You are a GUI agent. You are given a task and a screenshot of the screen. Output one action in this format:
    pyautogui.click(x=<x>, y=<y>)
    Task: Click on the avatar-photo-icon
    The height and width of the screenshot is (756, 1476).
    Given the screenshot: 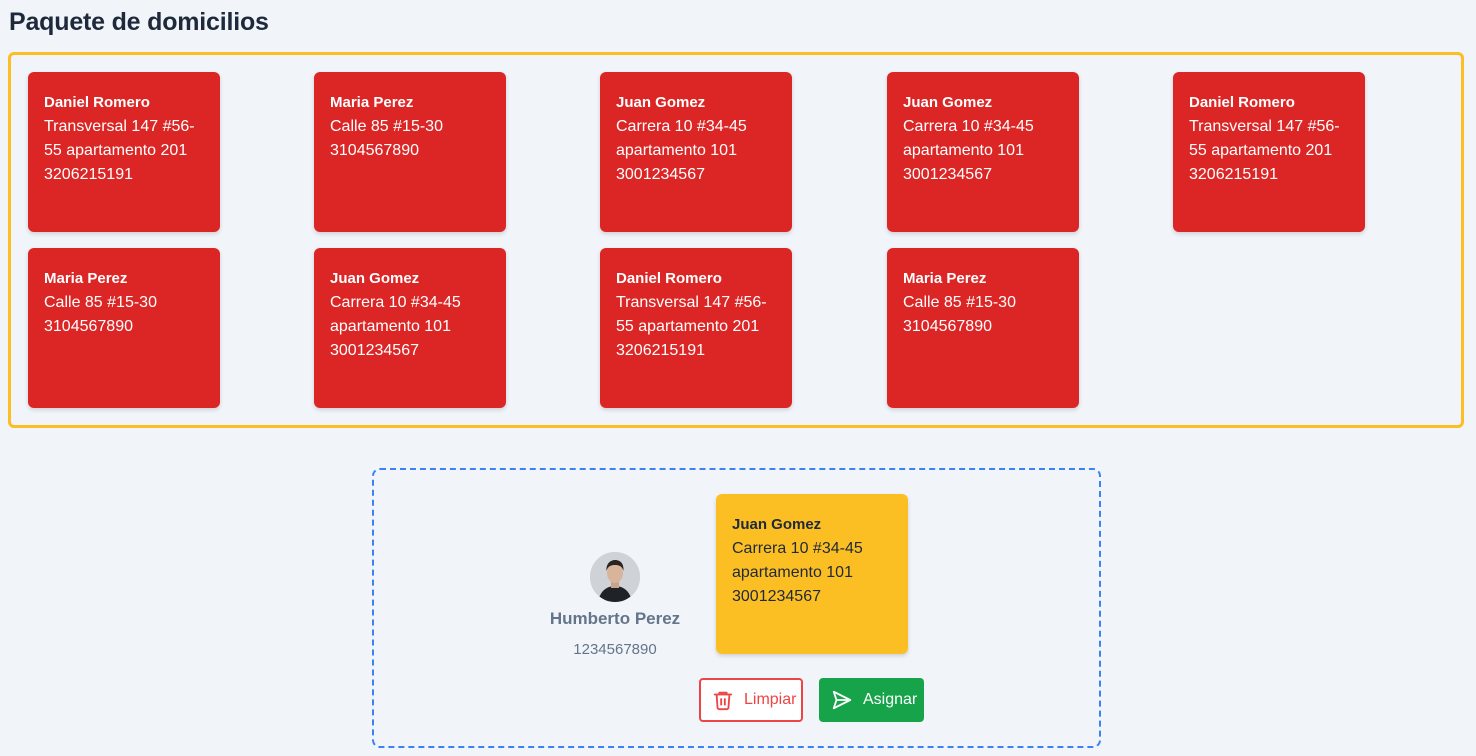 What is the action you would take?
    pyautogui.click(x=615, y=577)
    